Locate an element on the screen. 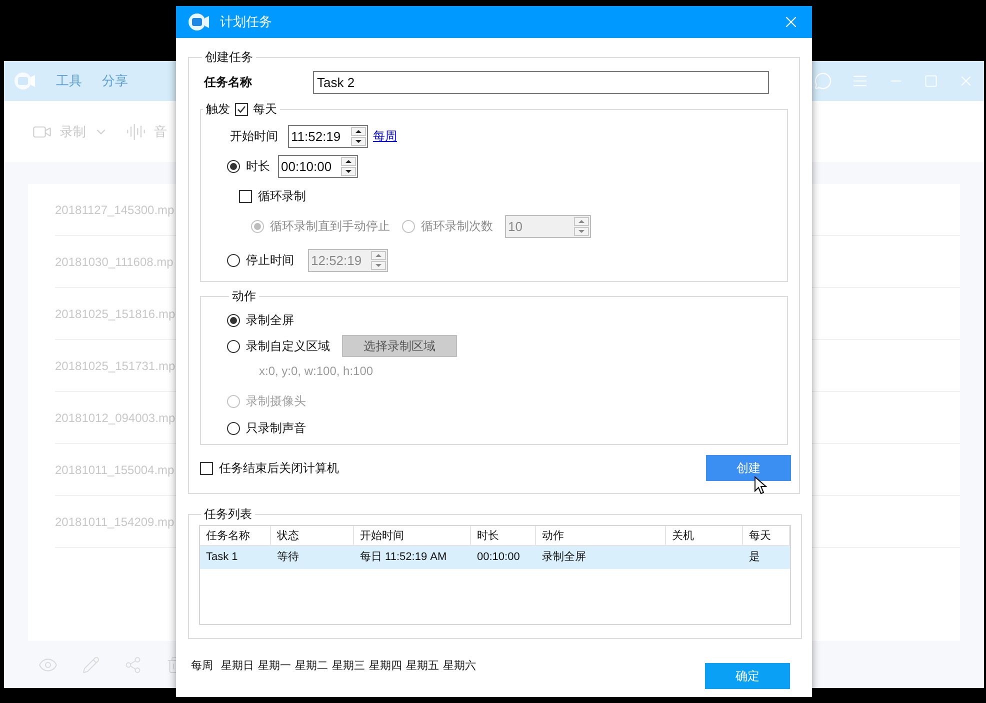 The height and width of the screenshot is (703, 986). table-cell-text: 是 is located at coordinates (754, 558).